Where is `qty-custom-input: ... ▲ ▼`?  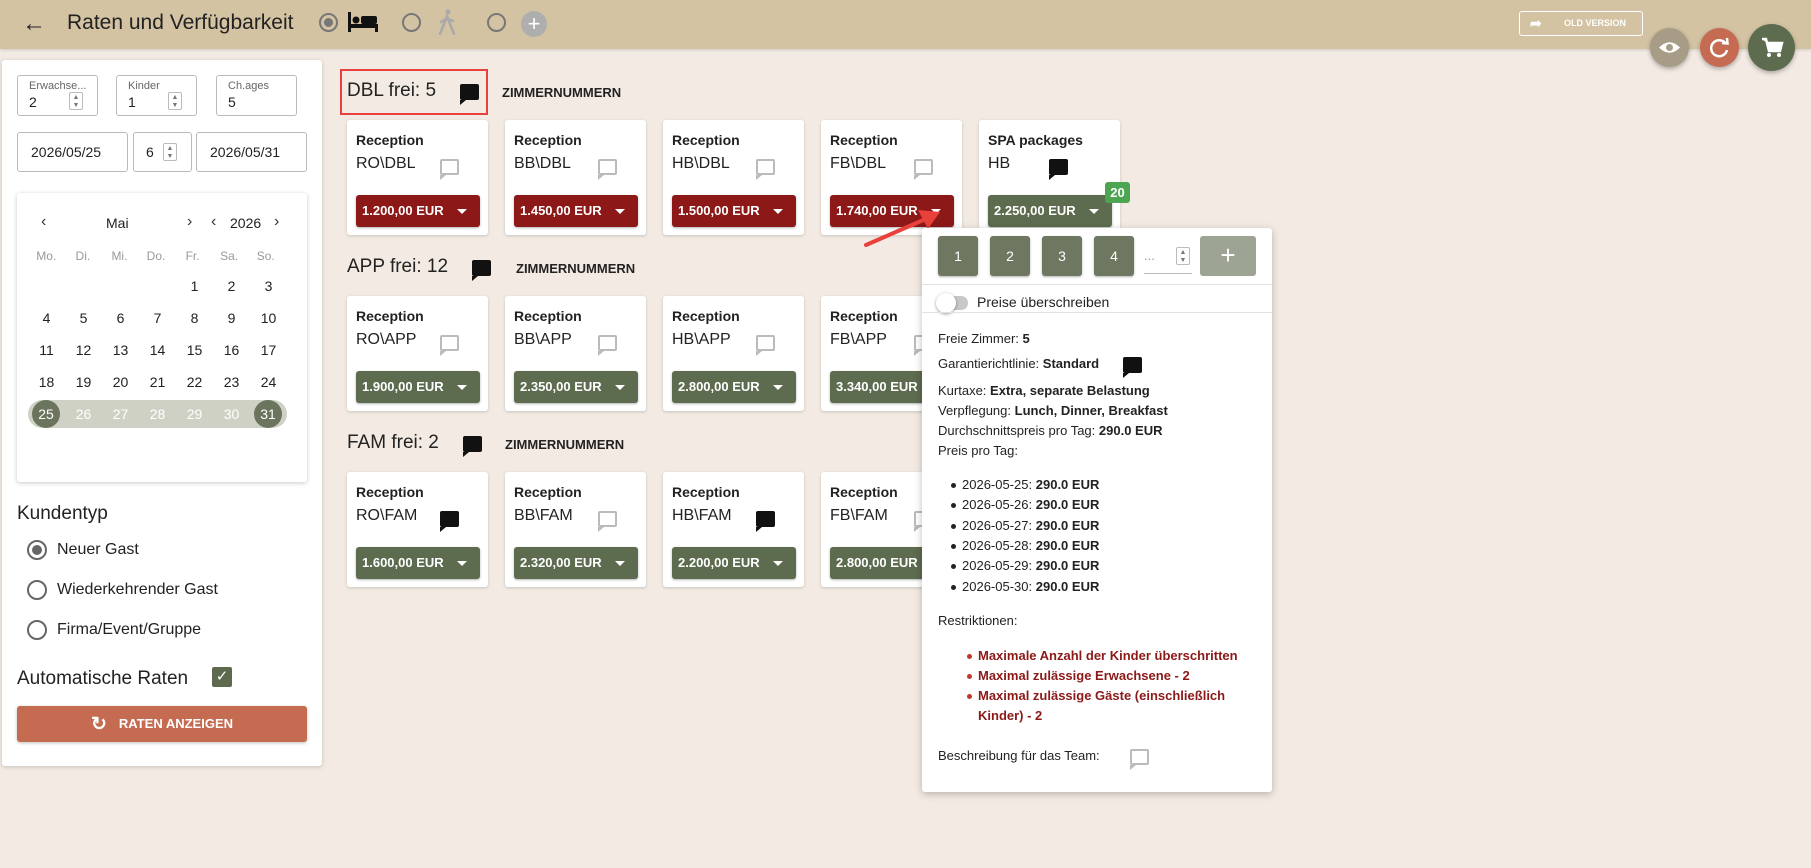 qty-custom-input: ... ▲ ▼ is located at coordinates (1168, 256).